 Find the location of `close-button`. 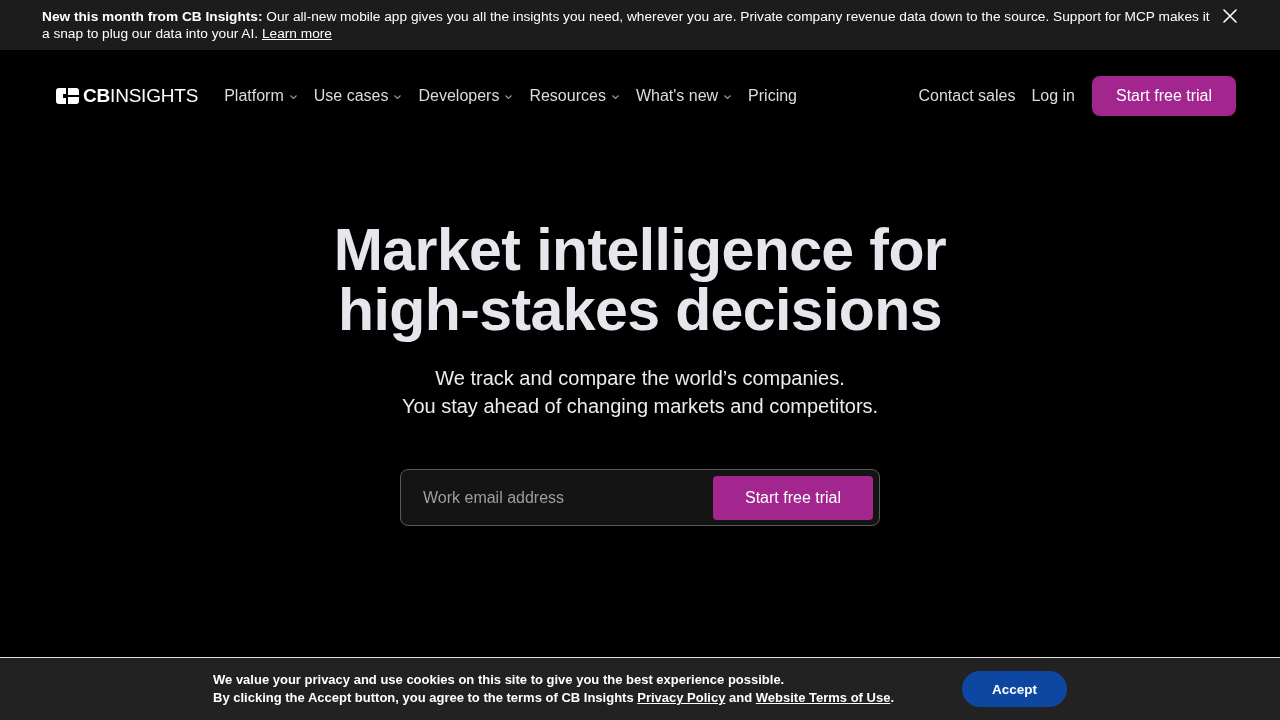

close-button is located at coordinates (1230, 16).